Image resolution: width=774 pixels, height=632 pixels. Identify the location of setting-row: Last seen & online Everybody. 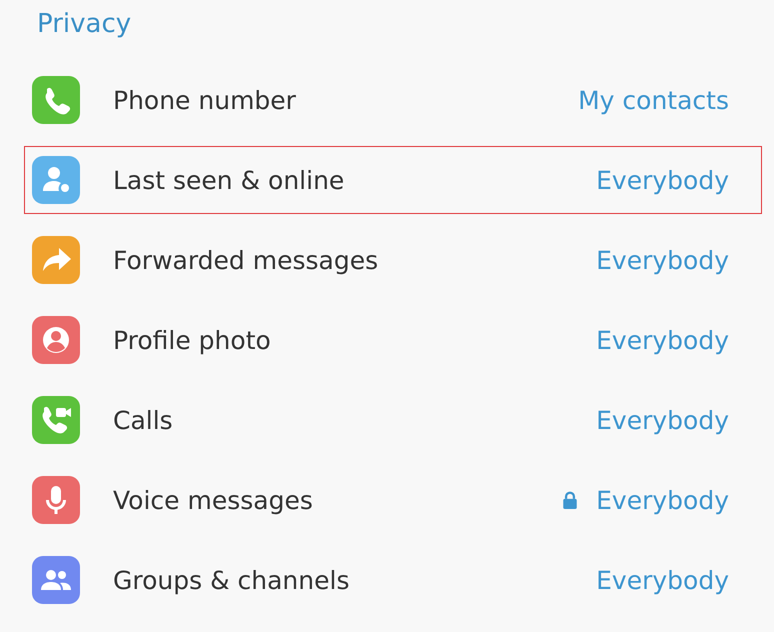
(393, 180).